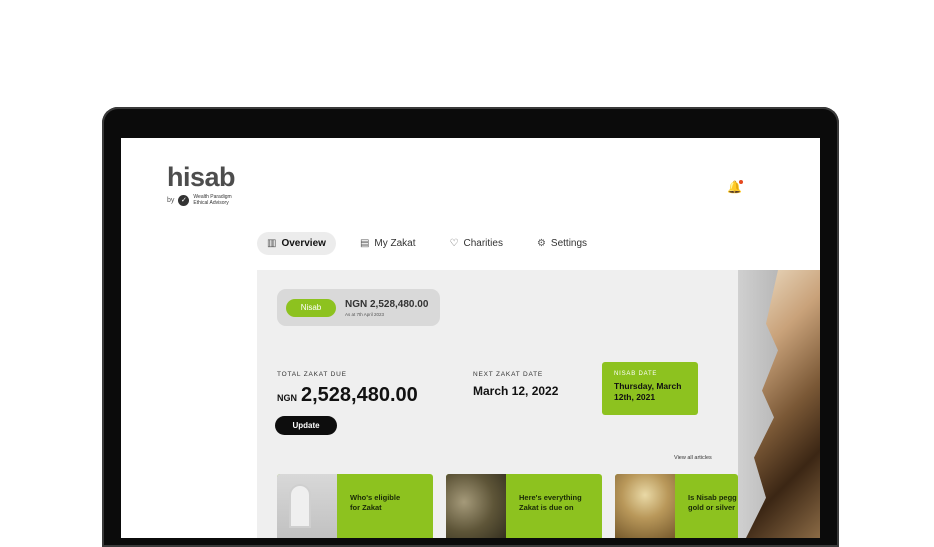 Image resolution: width=934 pixels, height=547 pixels. I want to click on notification-dot, so click(740, 182).